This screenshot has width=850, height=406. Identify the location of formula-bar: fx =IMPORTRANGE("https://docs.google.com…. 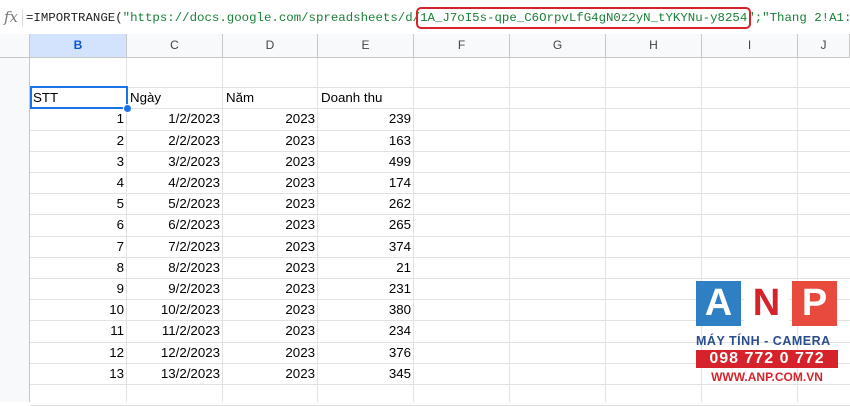
(425, 17).